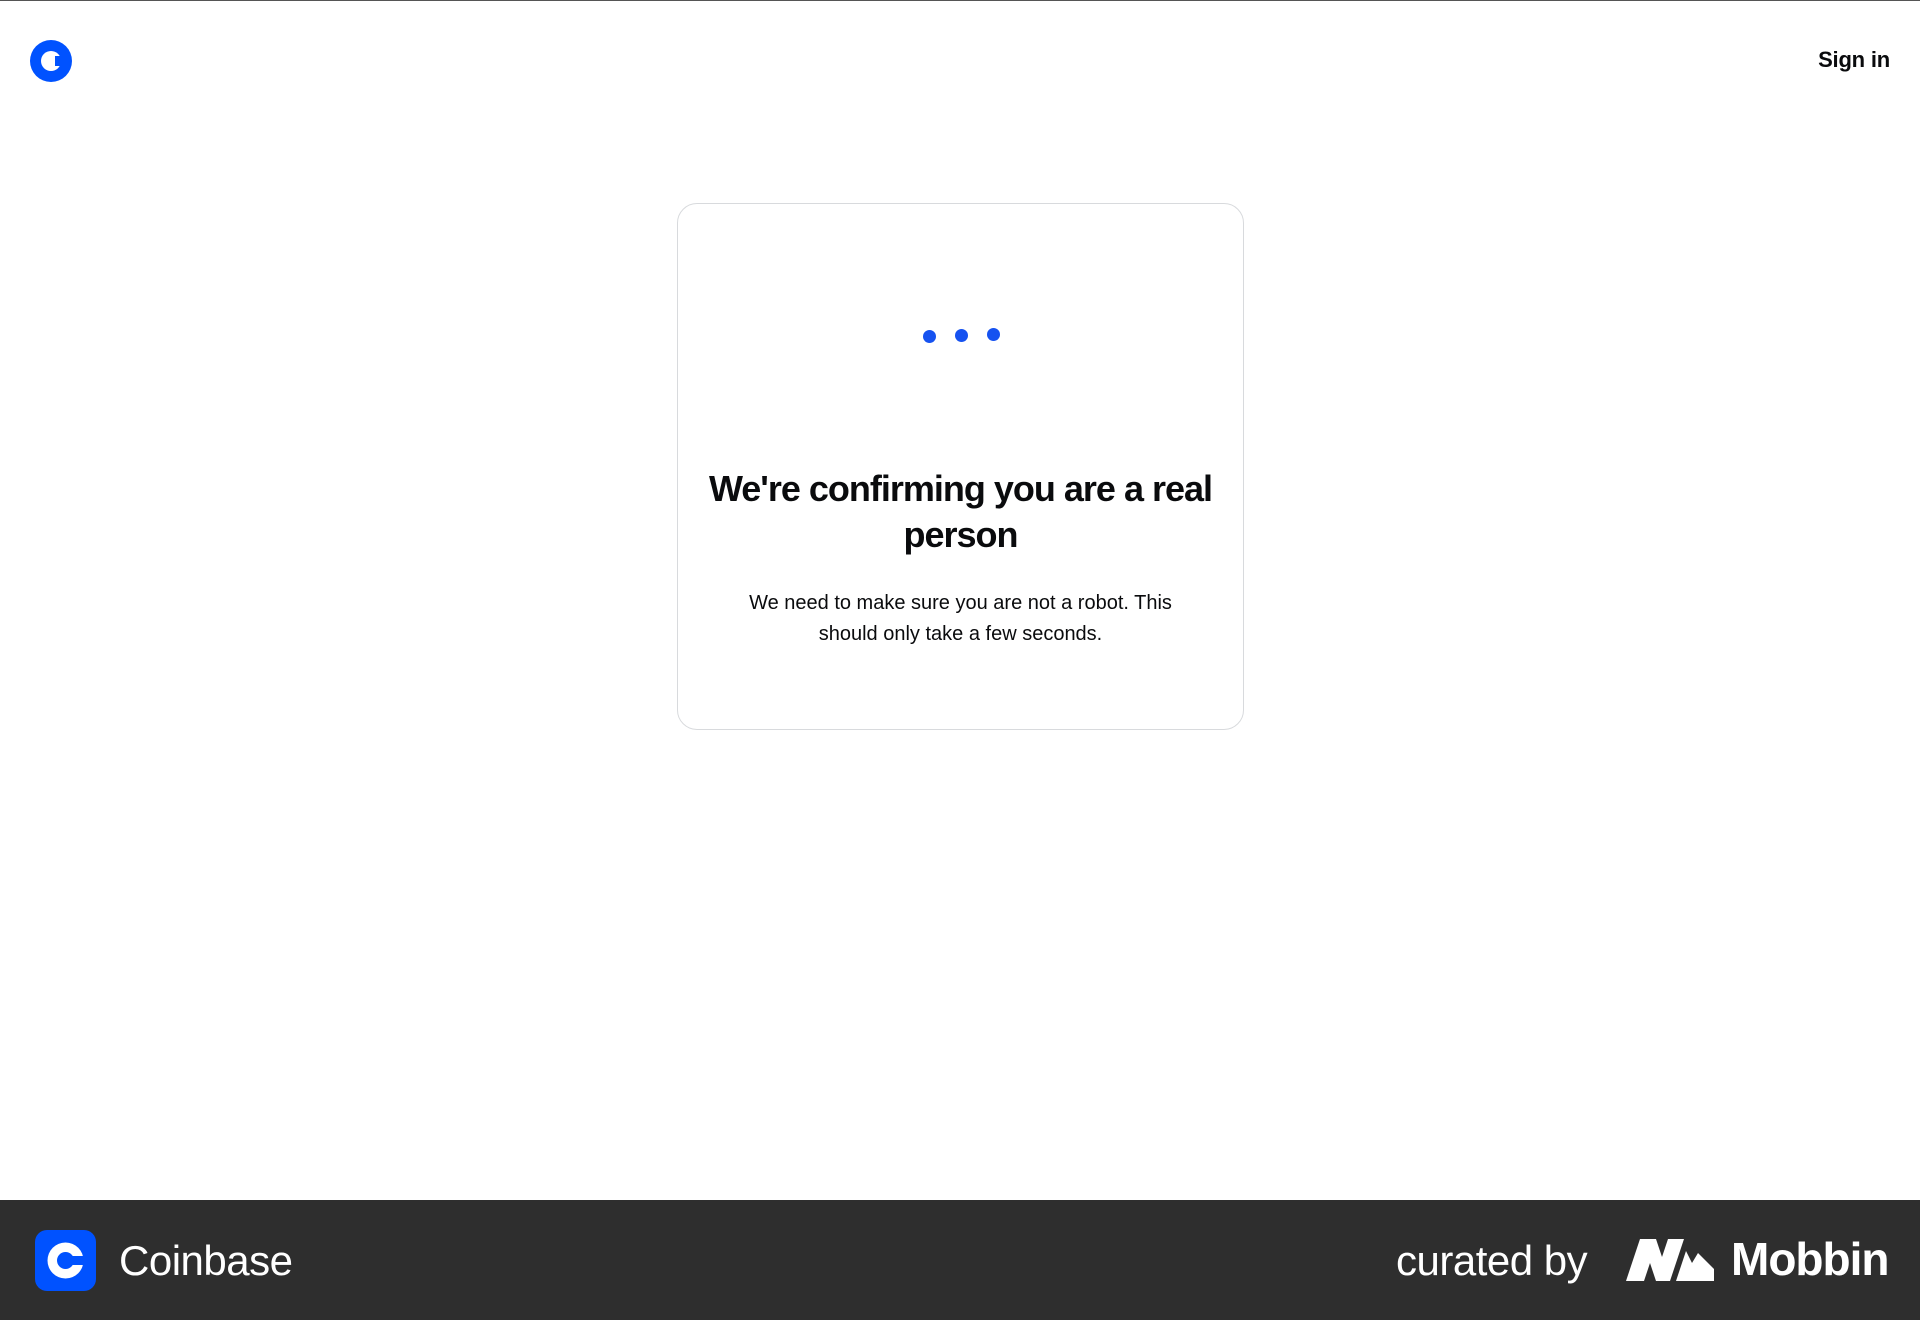  I want to click on mobbin-footer: Coinbase curated by Mobbin, so click(960, 1260).